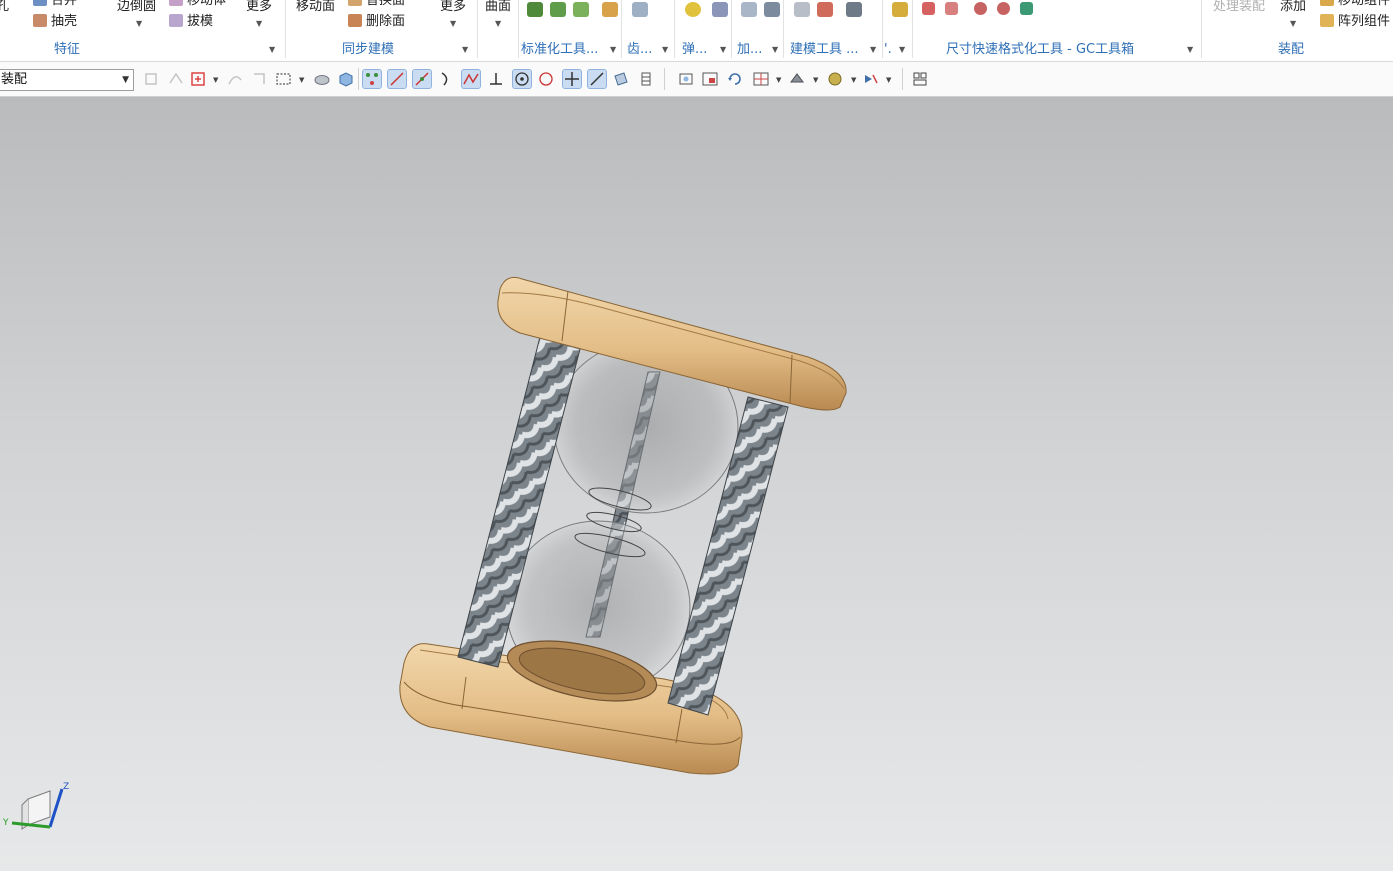 The height and width of the screenshot is (871, 1393). What do you see at coordinates (871, 79) in the screenshot?
I see `section-view-icon` at bounding box center [871, 79].